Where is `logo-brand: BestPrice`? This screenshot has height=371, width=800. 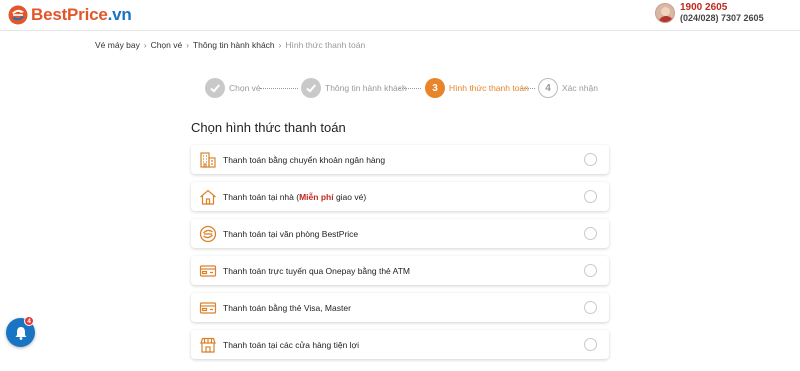 logo-brand: BestPrice is located at coordinates (69, 14).